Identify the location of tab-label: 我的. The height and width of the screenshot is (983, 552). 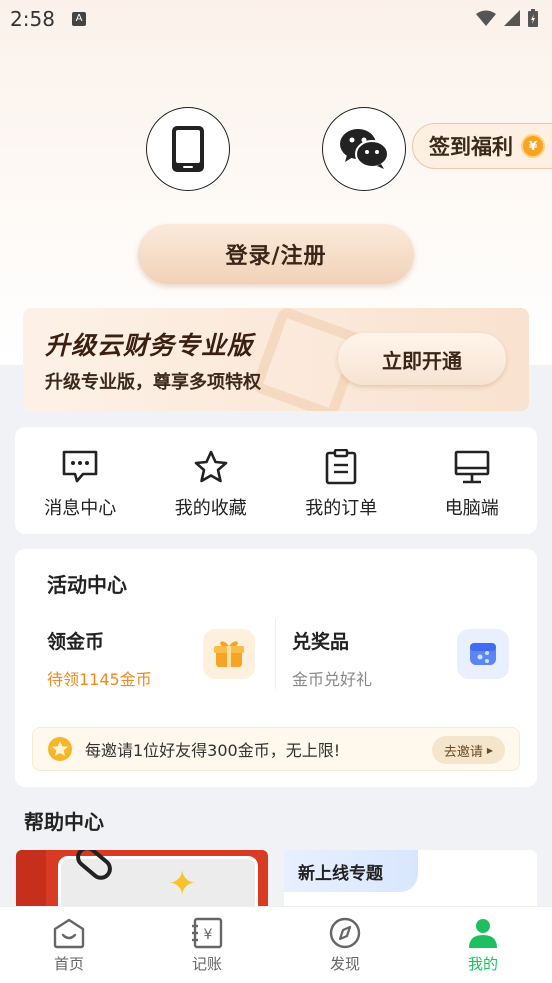
(482, 964).